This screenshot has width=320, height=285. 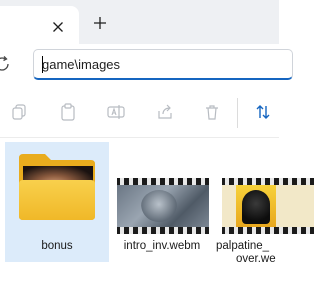 What do you see at coordinates (81, 64) in the screenshot?
I see `address-path: game\images` at bounding box center [81, 64].